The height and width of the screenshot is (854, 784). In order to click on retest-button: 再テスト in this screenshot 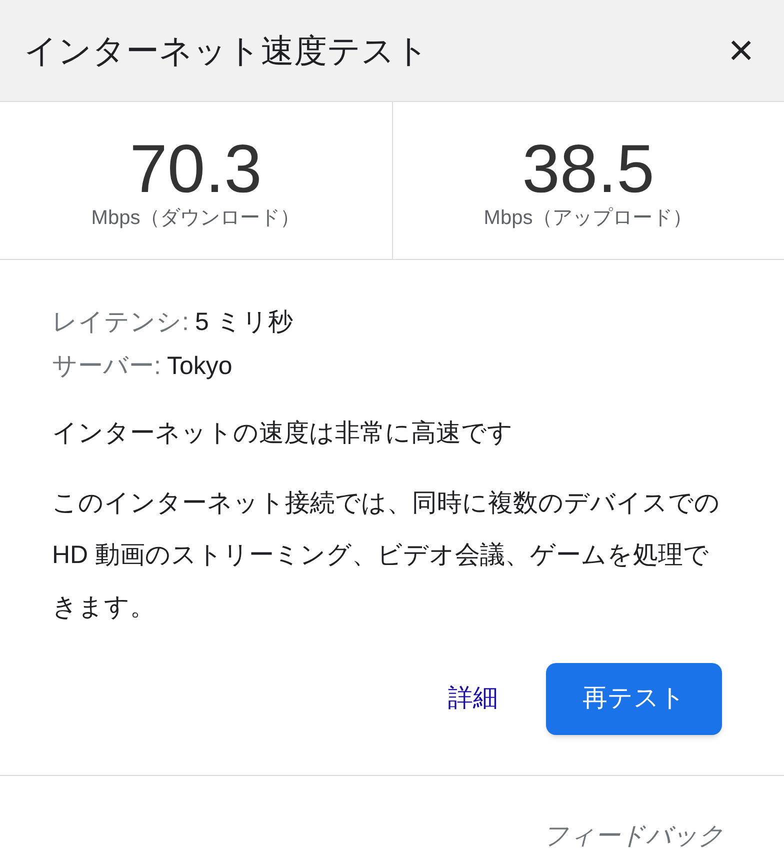, I will do `click(634, 698)`.